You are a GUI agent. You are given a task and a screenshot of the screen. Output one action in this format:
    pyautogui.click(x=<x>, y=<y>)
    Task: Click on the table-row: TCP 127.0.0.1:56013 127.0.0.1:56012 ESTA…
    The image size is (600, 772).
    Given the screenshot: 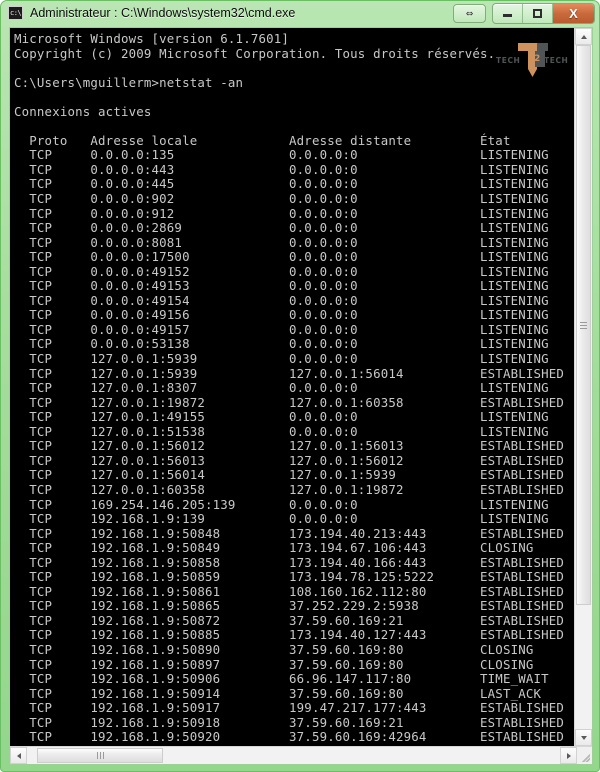 What is the action you would take?
    pyautogui.click(x=289, y=460)
    